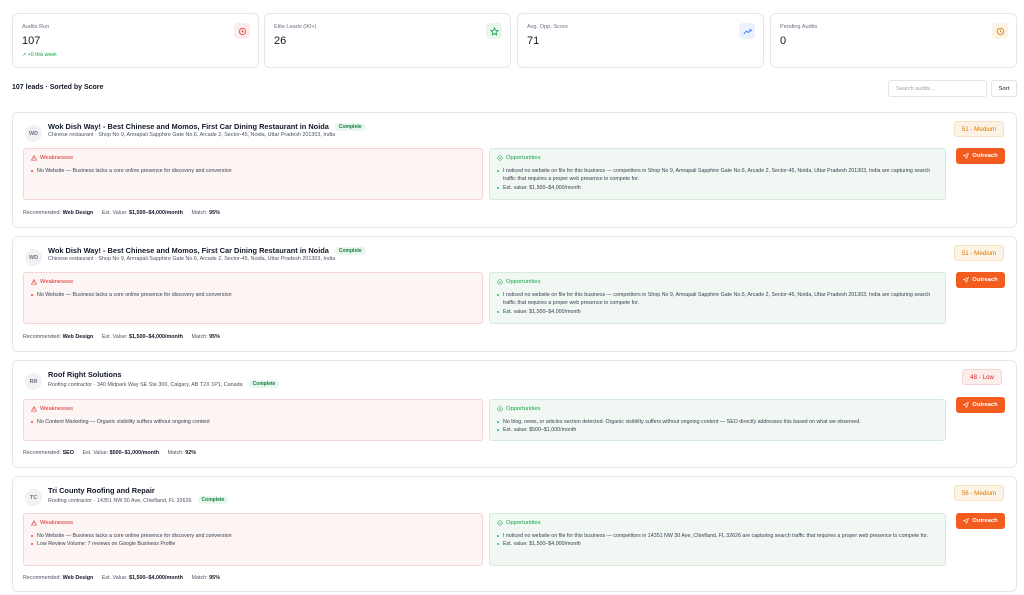 The image size is (1024, 595). What do you see at coordinates (982, 377) in the screenshot?
I see `score-badge: 48 - Low` at bounding box center [982, 377].